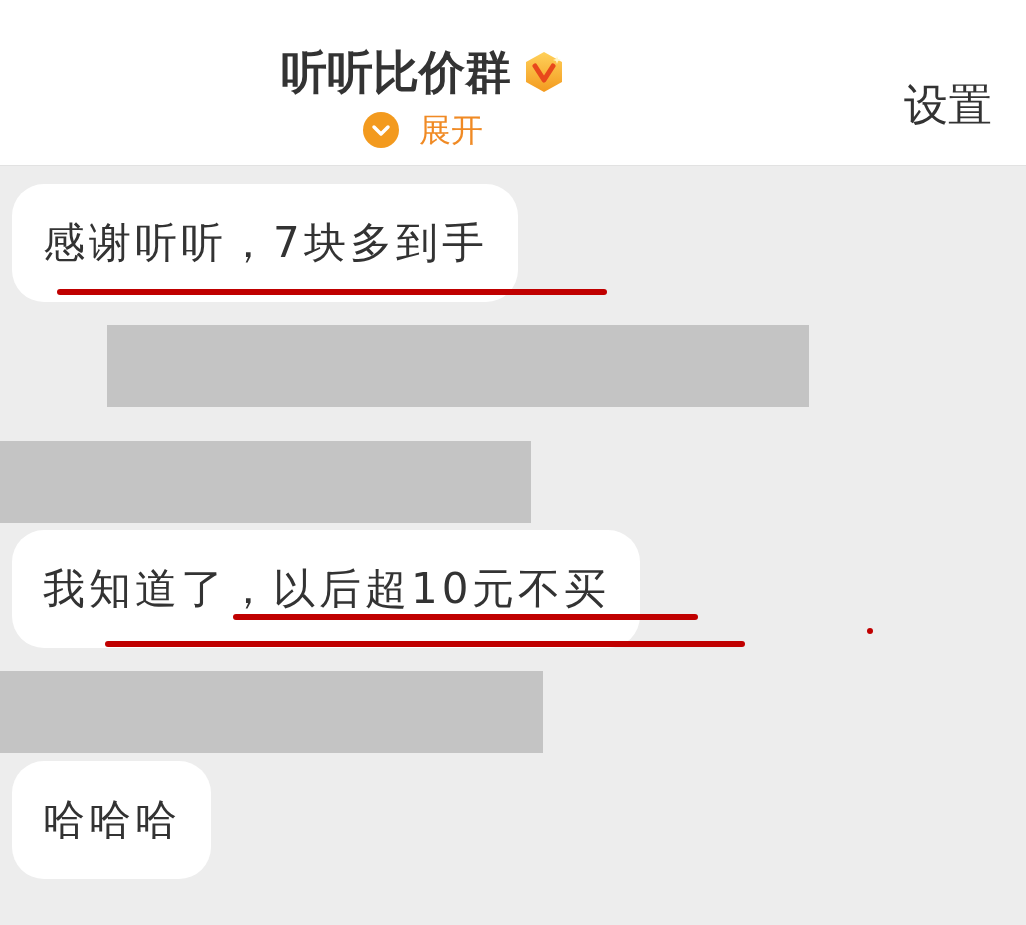 This screenshot has height=925, width=1026. I want to click on group-title: 听听比价群, so click(396, 72).